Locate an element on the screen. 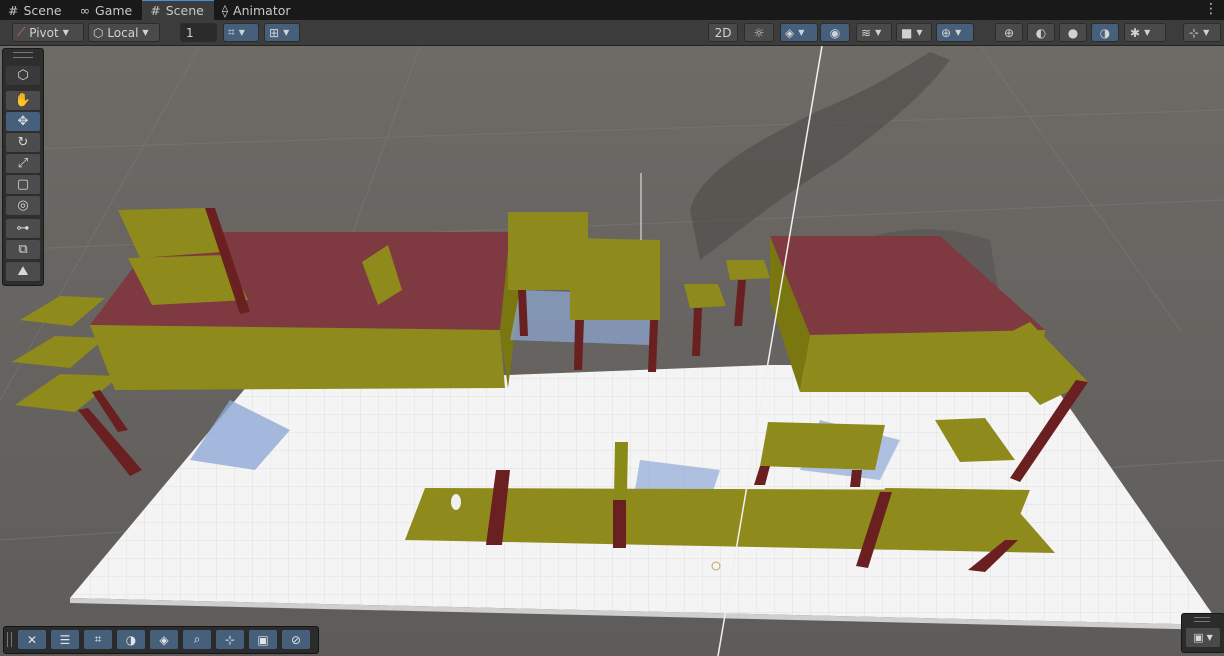 Image resolution: width=1224 pixels, height=656 pixels. debug-dropdown: ✱ ▼ is located at coordinates (1145, 32).